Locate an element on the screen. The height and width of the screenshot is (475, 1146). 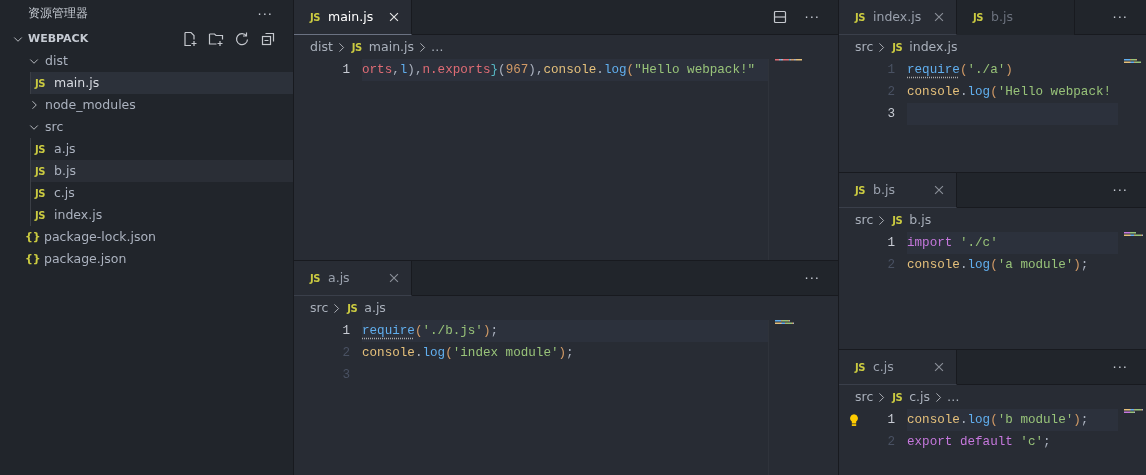
file-item: JS main.js is located at coordinates (162, 83).